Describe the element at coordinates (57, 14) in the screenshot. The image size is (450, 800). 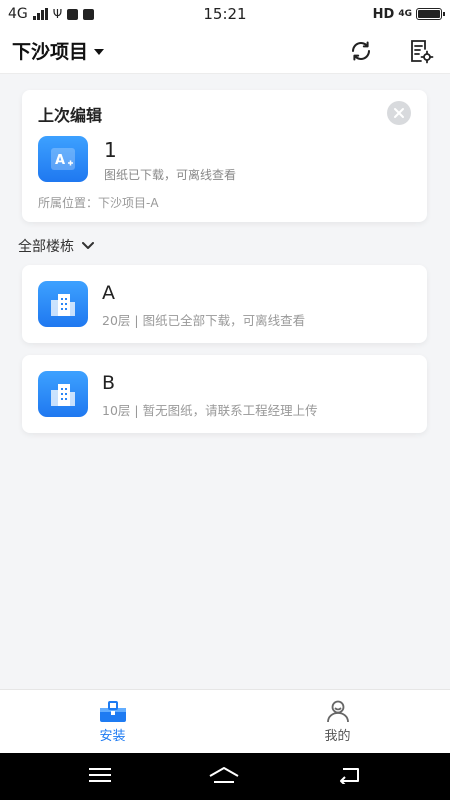
I see `usb-icon: Ψ` at that location.